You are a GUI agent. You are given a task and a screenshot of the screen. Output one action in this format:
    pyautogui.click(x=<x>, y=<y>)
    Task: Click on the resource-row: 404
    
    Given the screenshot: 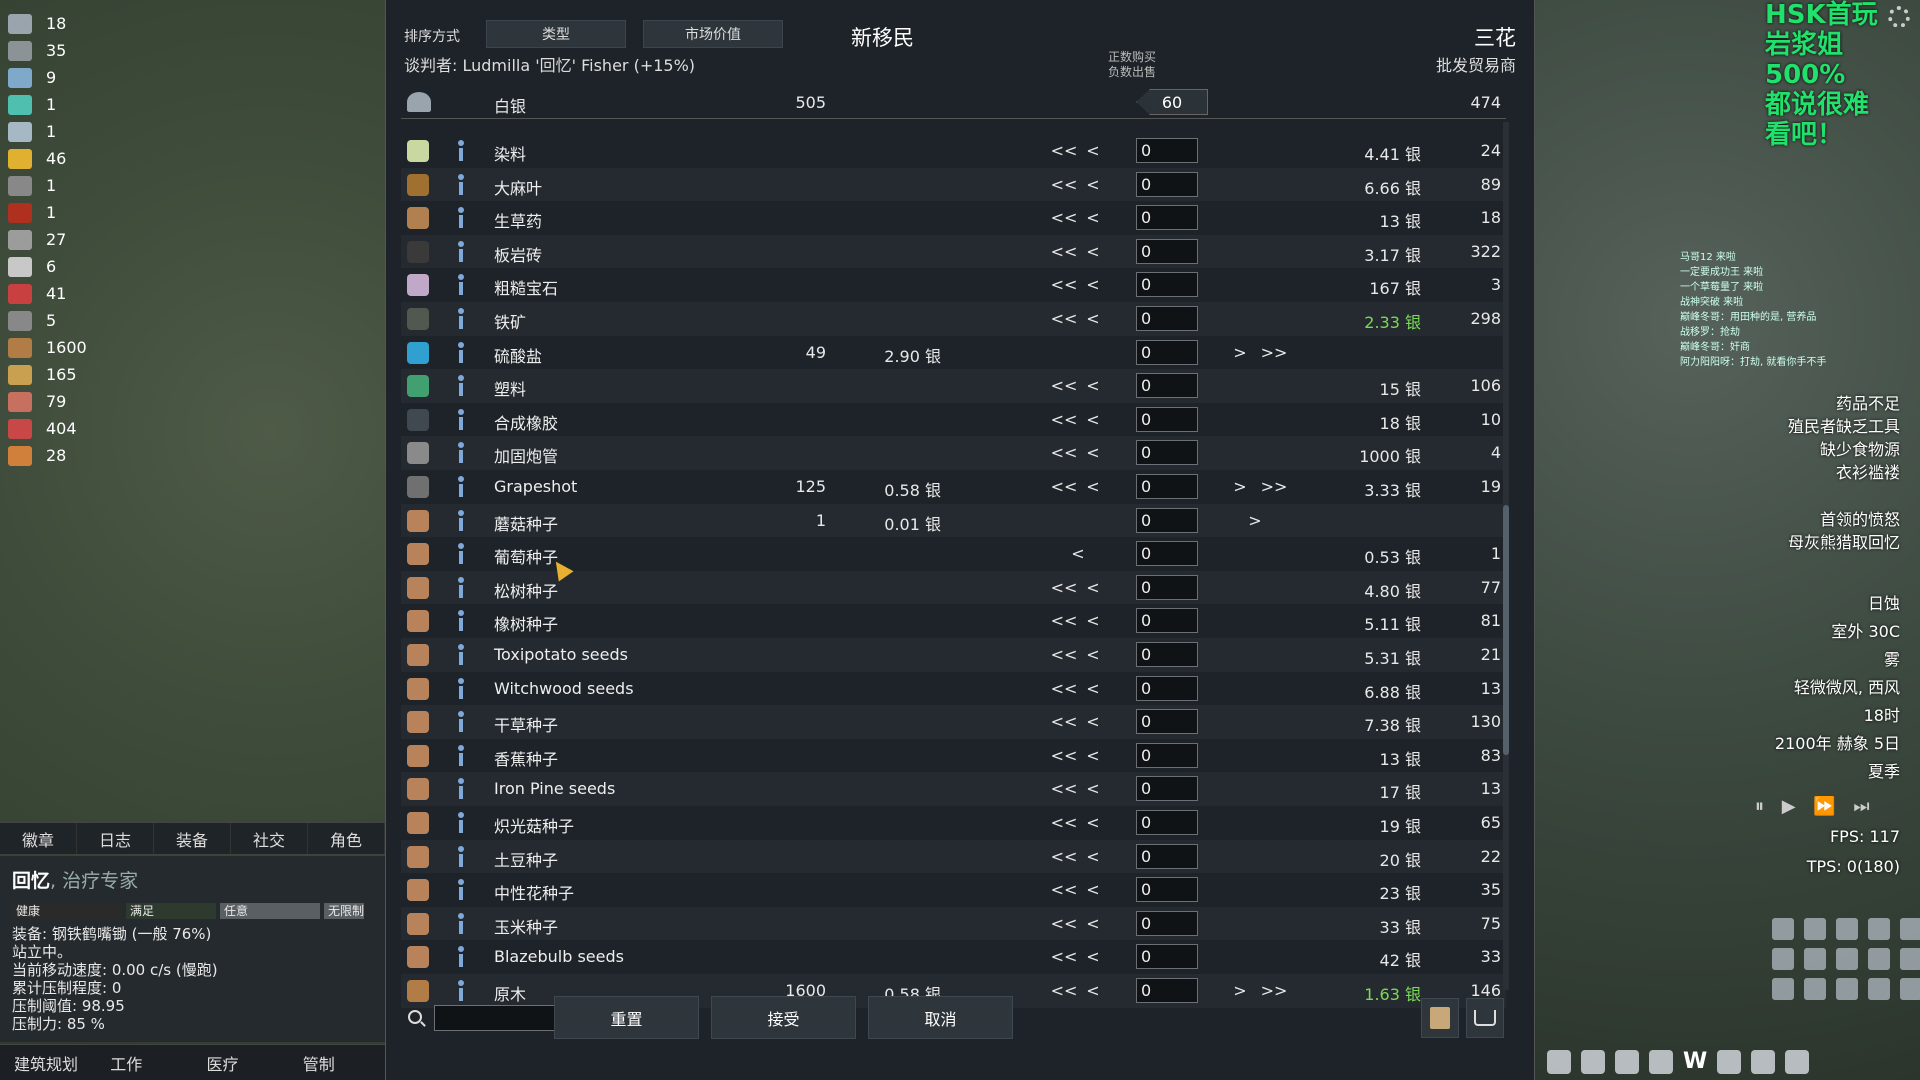 What is the action you would take?
    pyautogui.click(x=63, y=428)
    